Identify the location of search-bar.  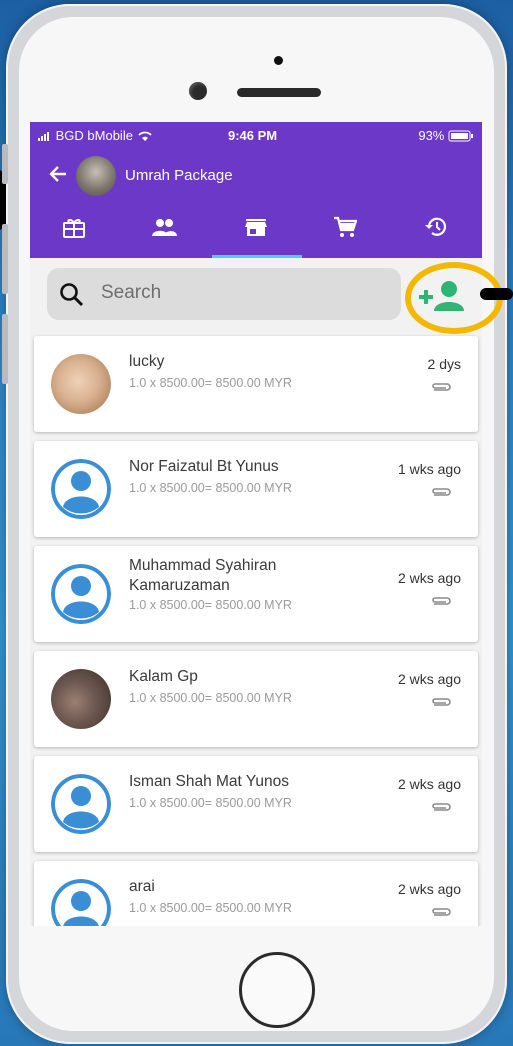
(224, 294).